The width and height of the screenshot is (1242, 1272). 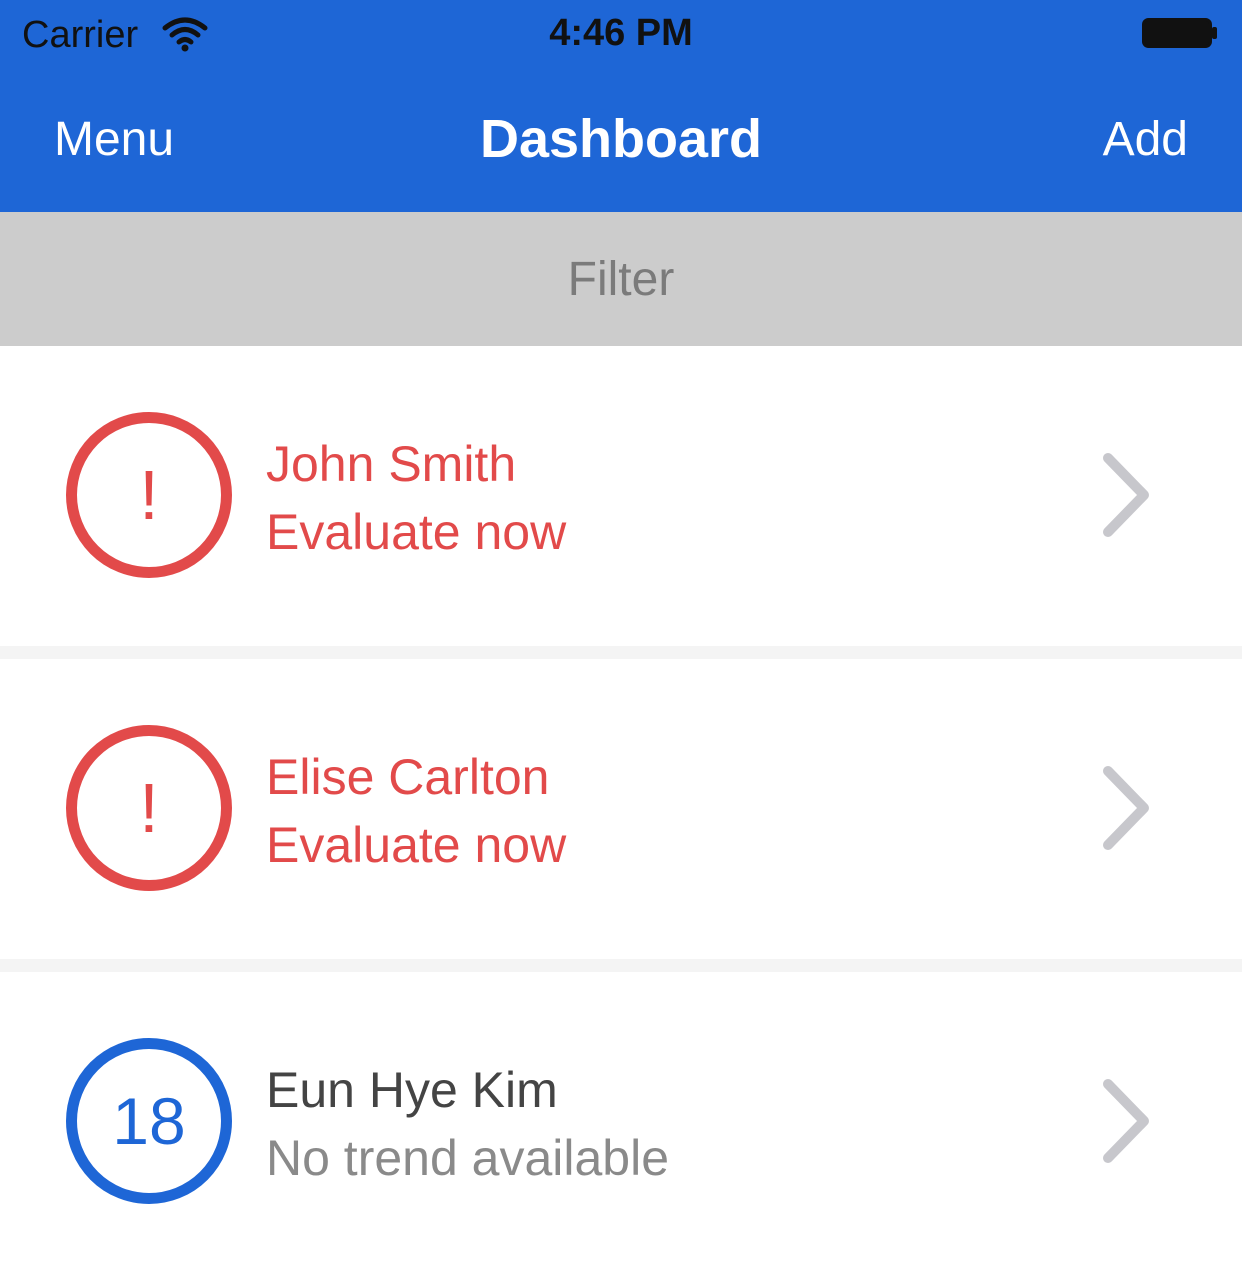 I want to click on score-badge: 18, so click(x=149, y=1121).